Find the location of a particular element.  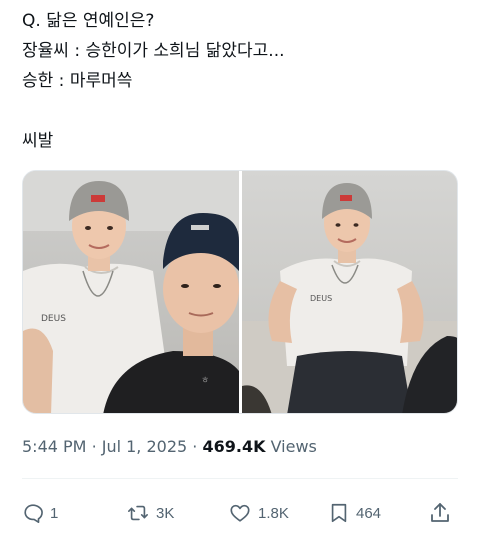

tweet-line: 승한 : 마루머쓱 is located at coordinates (77, 81).